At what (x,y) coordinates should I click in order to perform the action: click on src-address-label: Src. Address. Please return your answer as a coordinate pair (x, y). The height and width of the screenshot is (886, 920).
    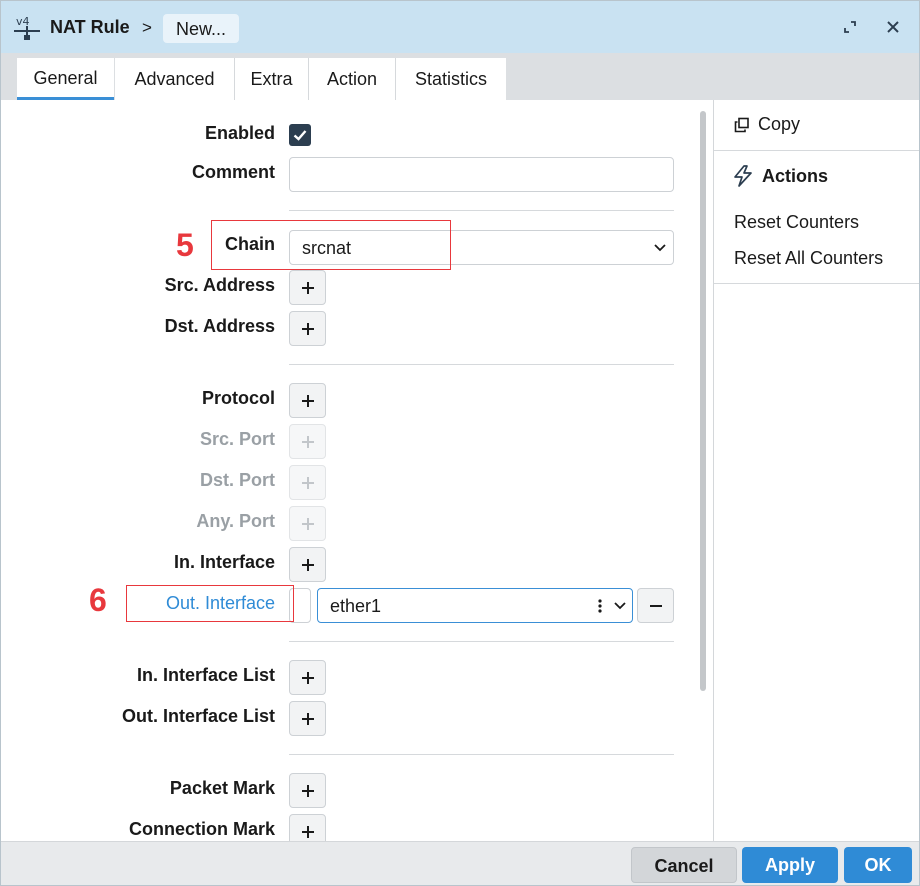
    Looking at the image, I should click on (219, 285).